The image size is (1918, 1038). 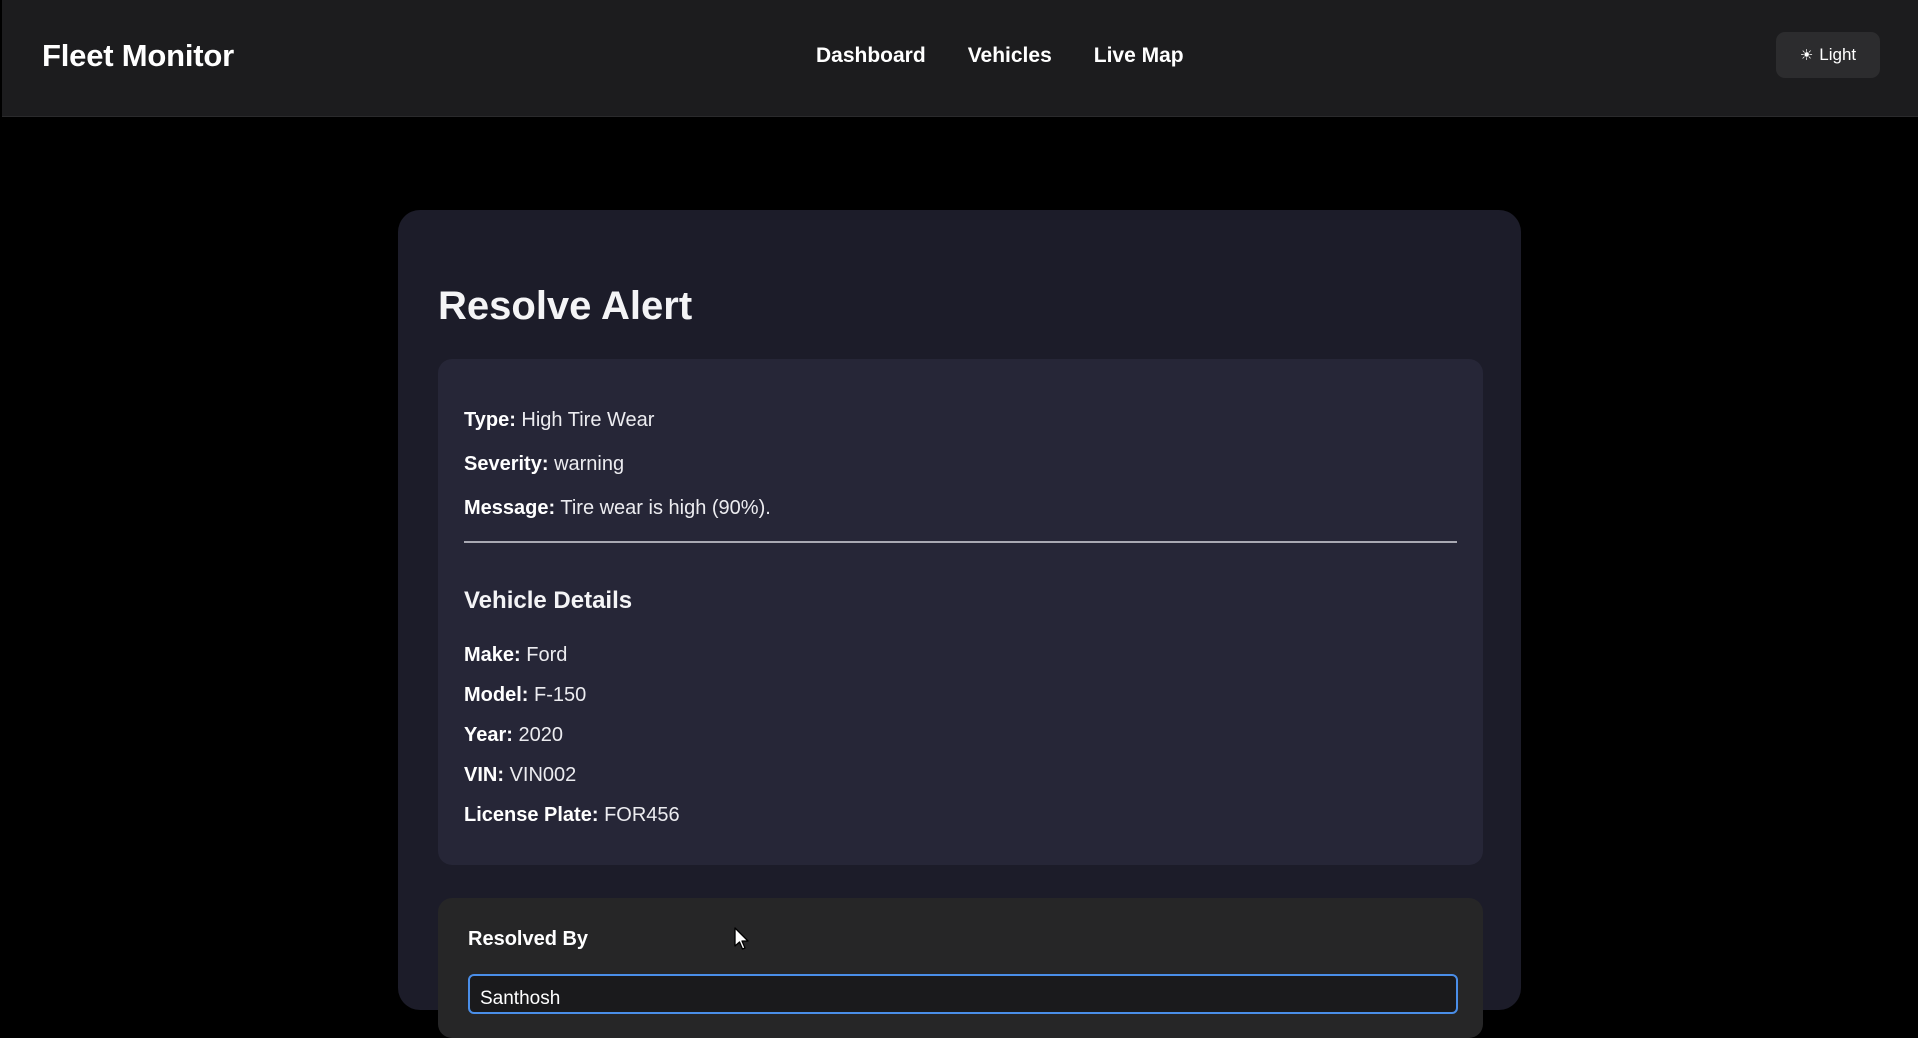 I want to click on vehicle-vin-row: VIN: VIN002, so click(x=520, y=775).